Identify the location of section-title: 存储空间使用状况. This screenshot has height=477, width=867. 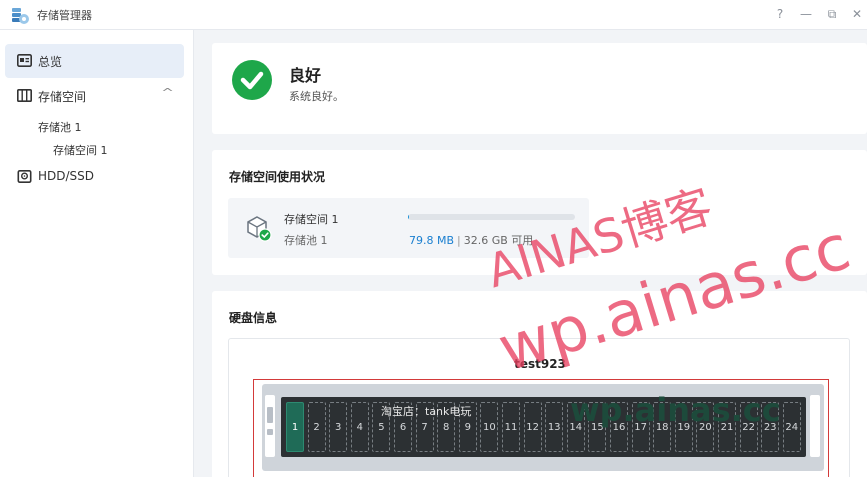
(277, 177).